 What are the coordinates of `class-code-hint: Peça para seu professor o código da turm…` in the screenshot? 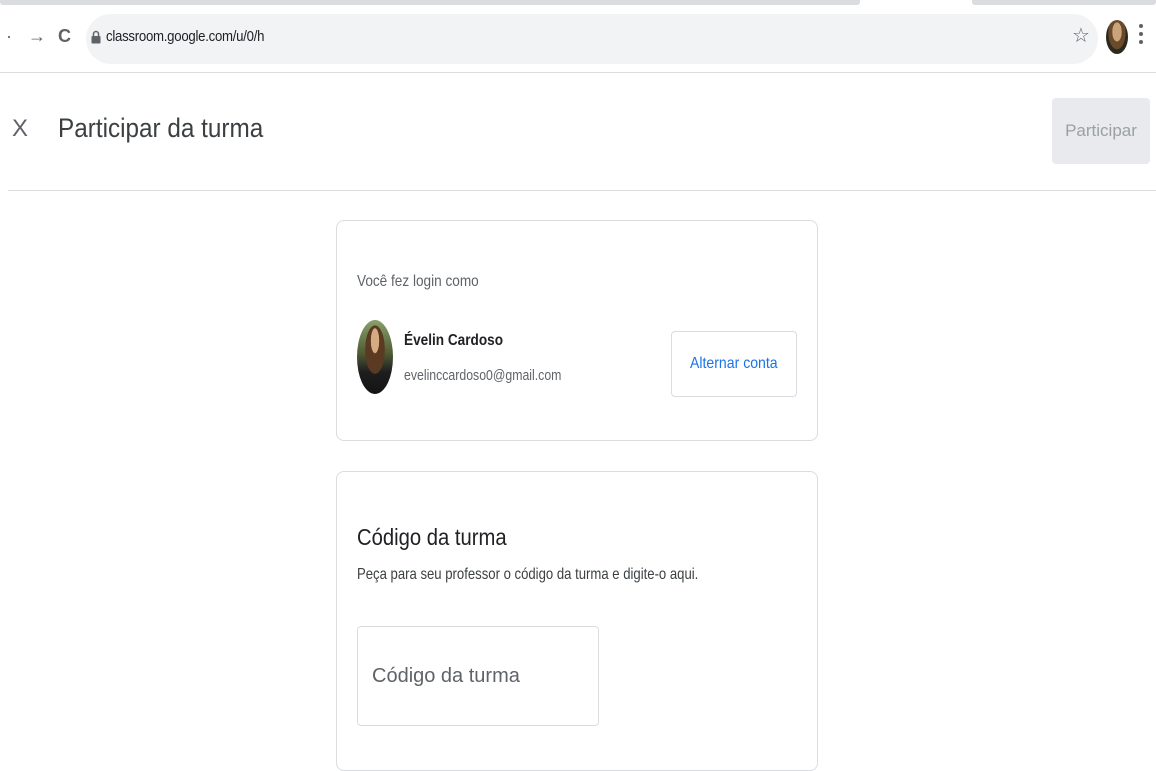 It's located at (528, 574).